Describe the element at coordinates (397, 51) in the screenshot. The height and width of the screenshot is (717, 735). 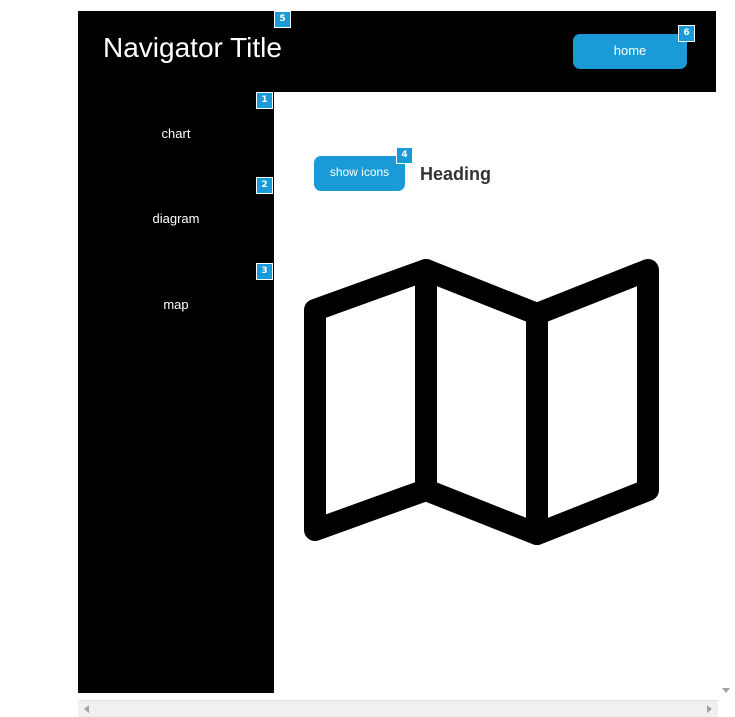
I see `header-bar: Navigator Title home` at that location.